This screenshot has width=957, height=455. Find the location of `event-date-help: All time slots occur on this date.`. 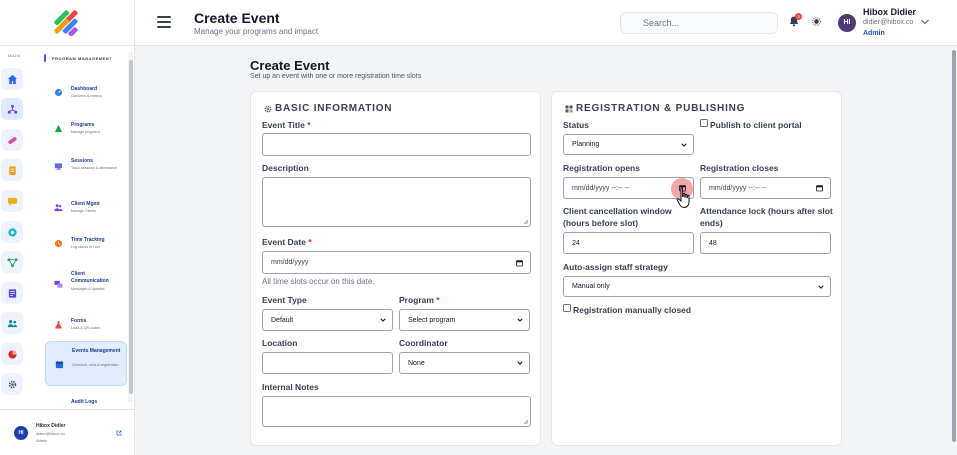

event-date-help: All time slots occur on this date. is located at coordinates (318, 281).